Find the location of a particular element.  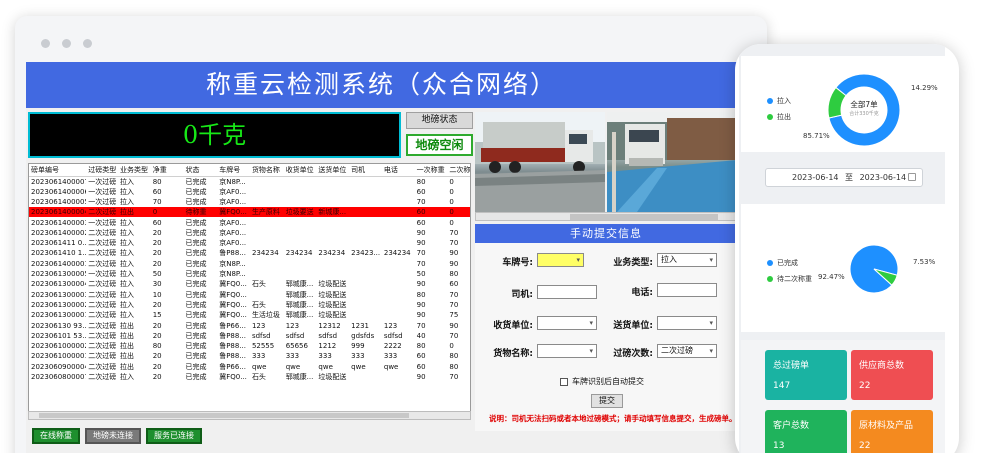

column-header: 过磅类型 is located at coordinates (102, 170).